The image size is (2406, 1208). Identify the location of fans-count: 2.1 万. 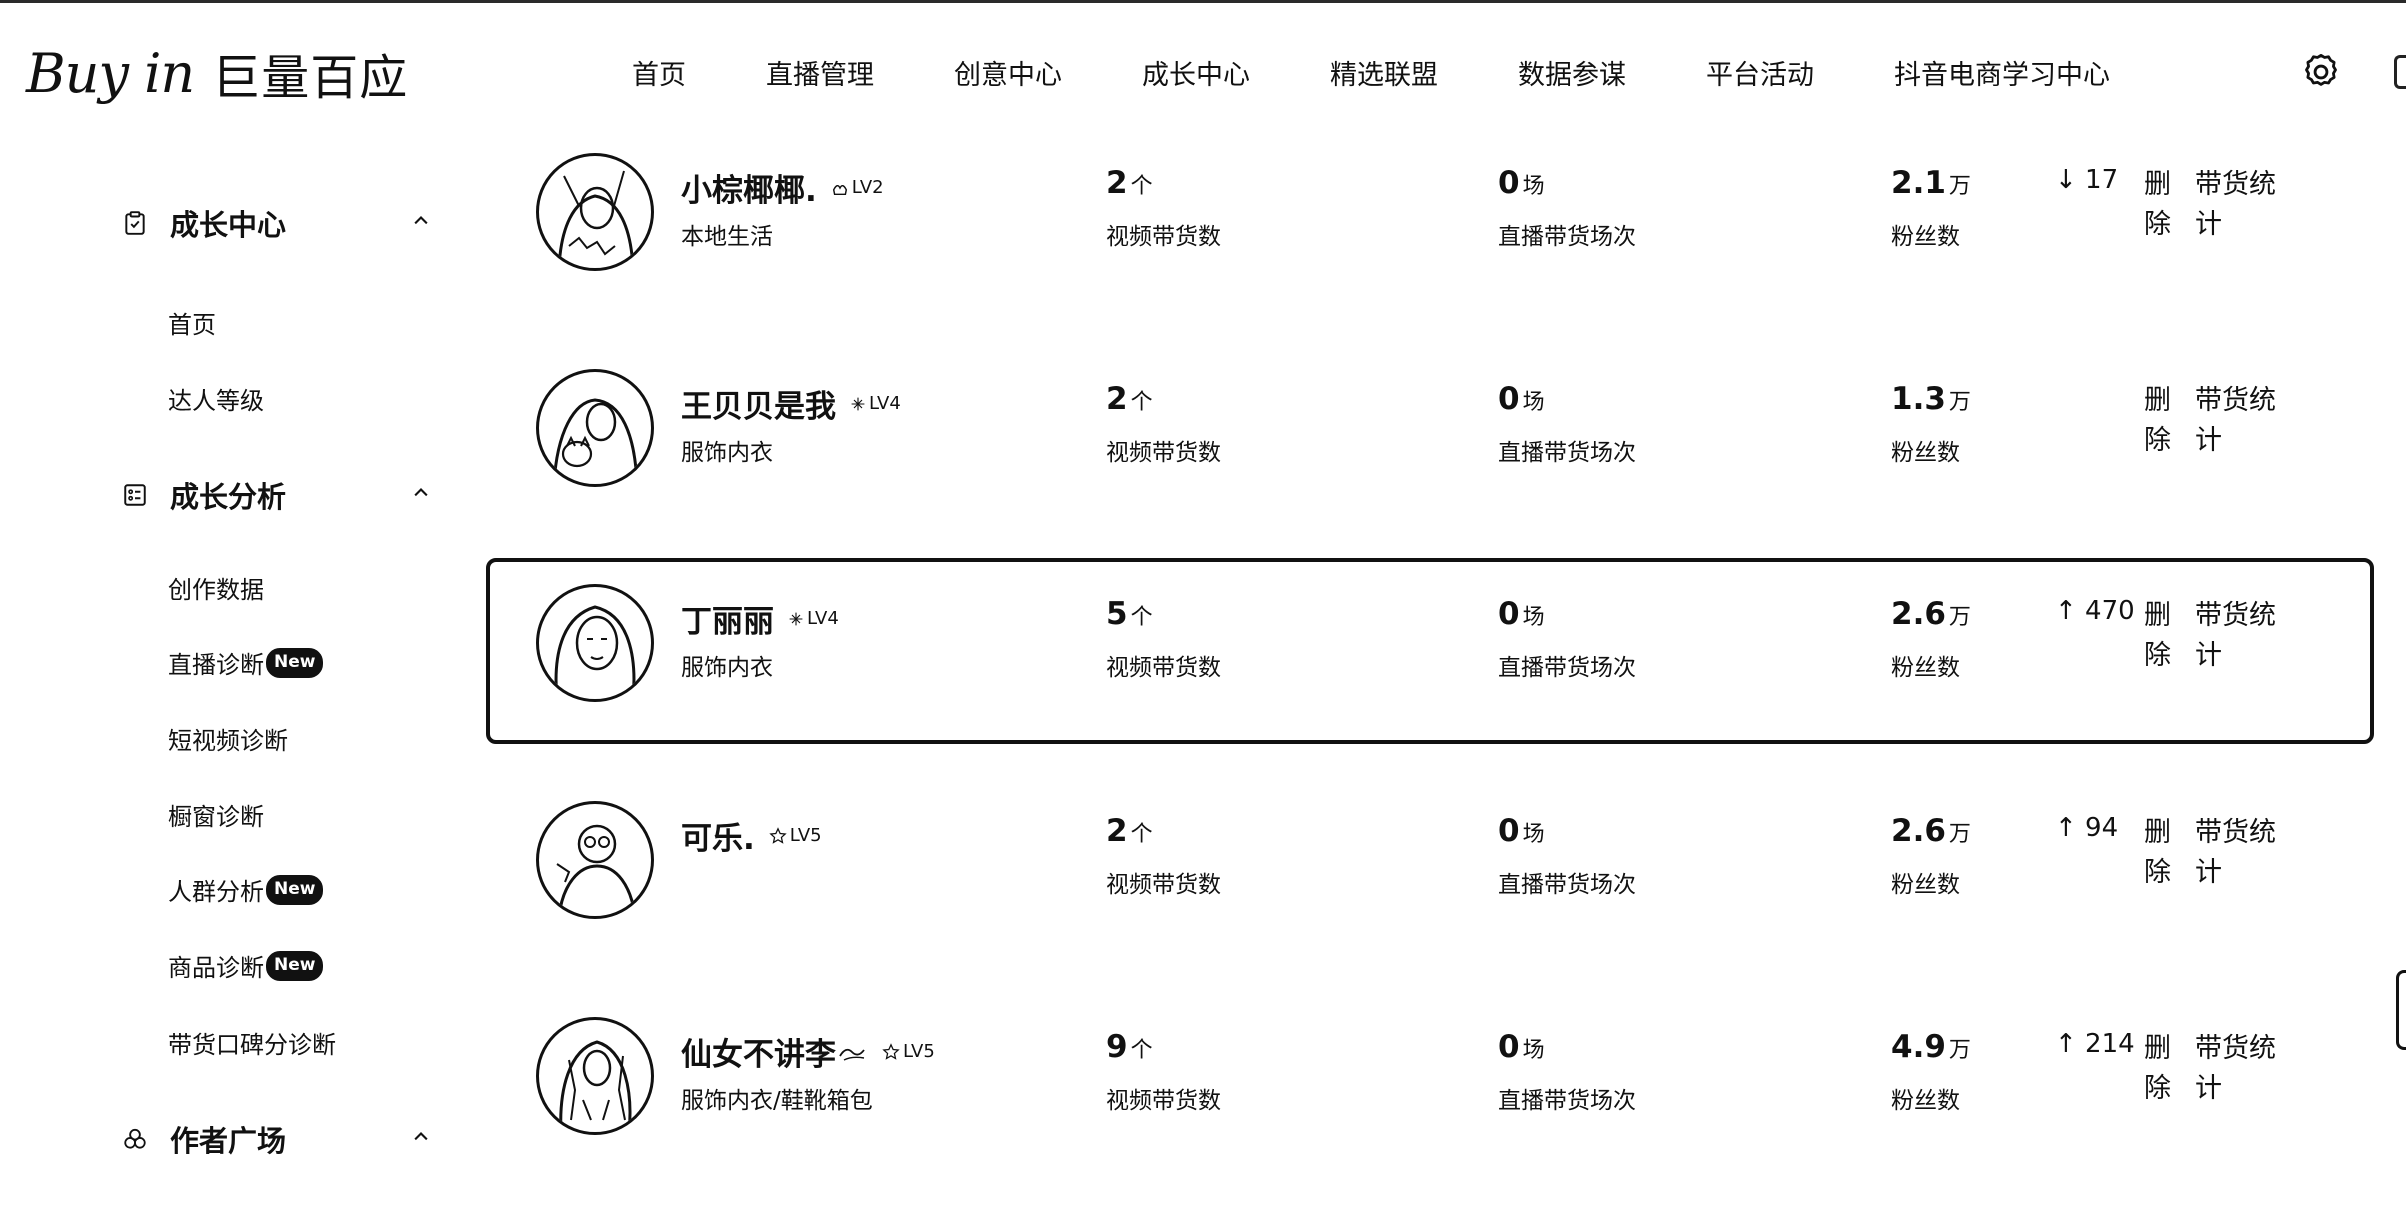
(1931, 183).